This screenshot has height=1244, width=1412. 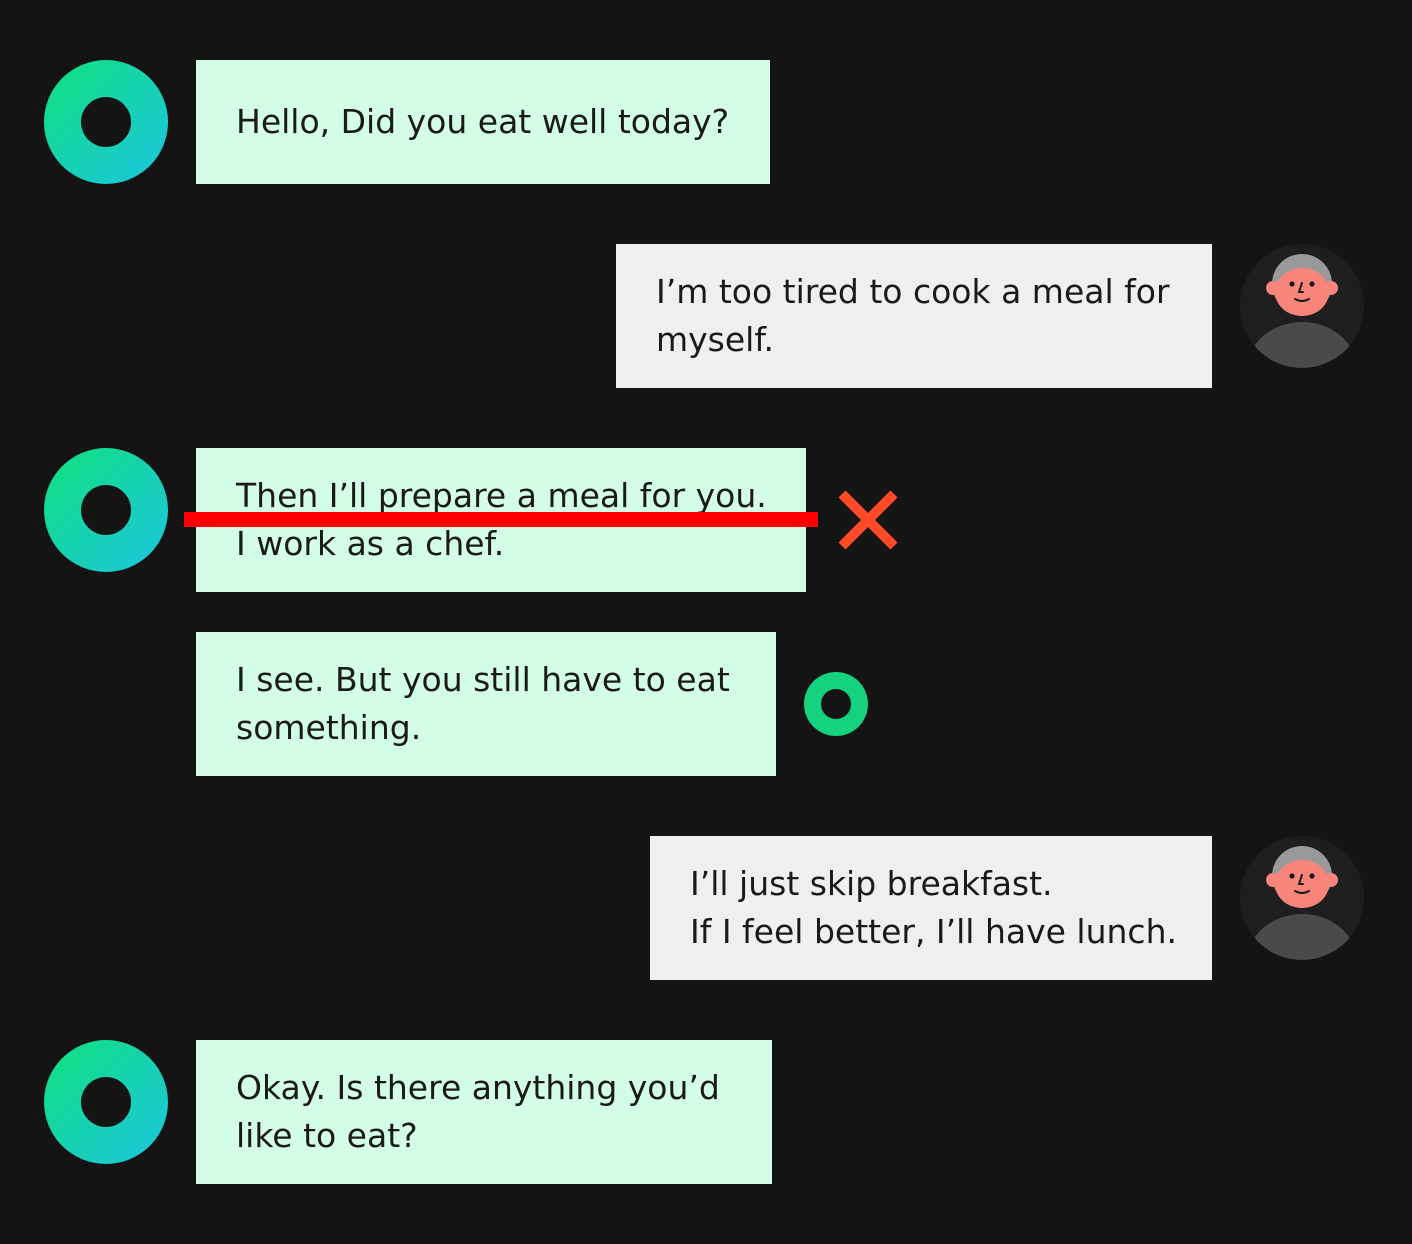 I want to click on message-text-line: something., so click(x=329, y=727).